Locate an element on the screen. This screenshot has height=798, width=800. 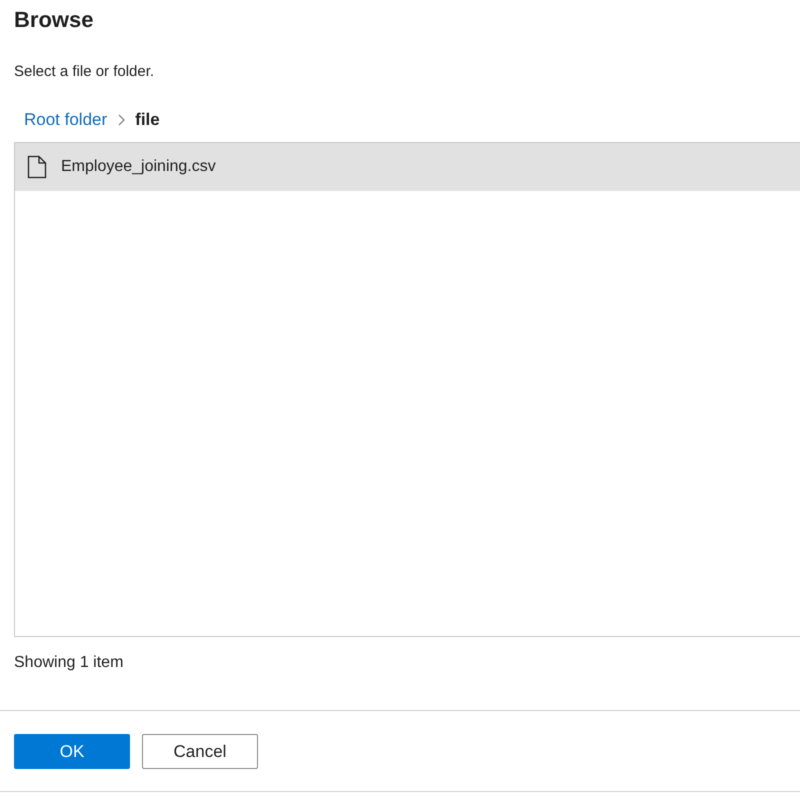
chevron-right-icon is located at coordinates (121, 120).